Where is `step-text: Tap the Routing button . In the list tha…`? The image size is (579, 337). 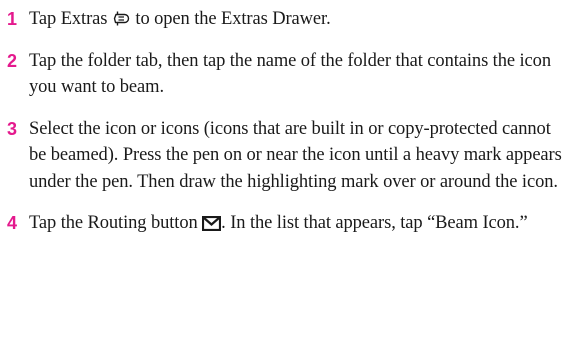 step-text: Tap the Routing button . In the list tha… is located at coordinates (300, 223).